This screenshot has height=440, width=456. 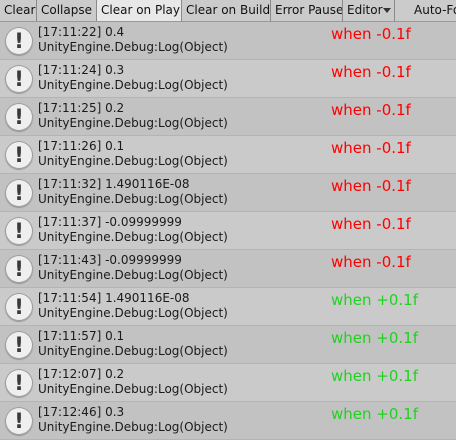 I want to click on clear-on-build-toggle: Clear on Build, so click(x=226, y=10).